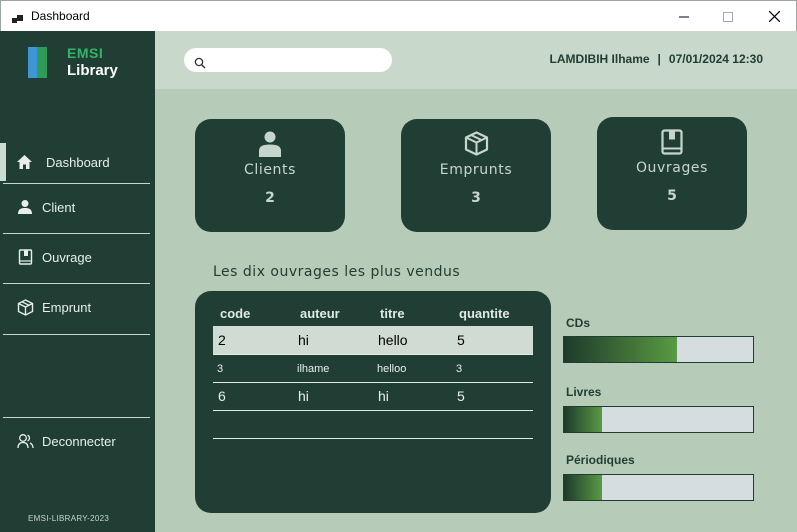  What do you see at coordinates (25, 207) in the screenshot?
I see `user-icon` at bounding box center [25, 207].